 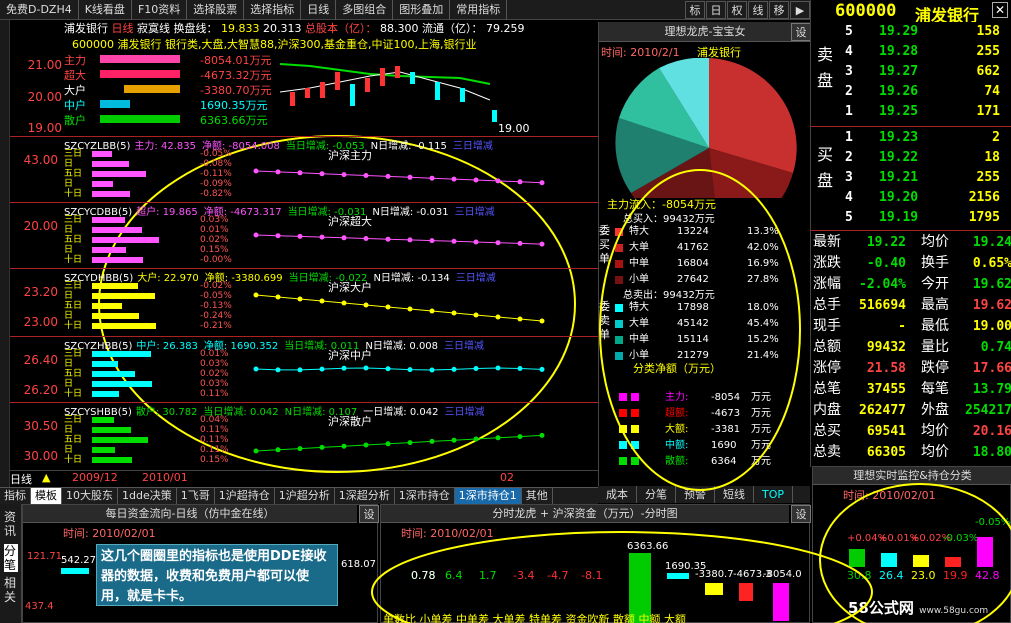 I want to click on legend-bar, so click(x=140, y=74).